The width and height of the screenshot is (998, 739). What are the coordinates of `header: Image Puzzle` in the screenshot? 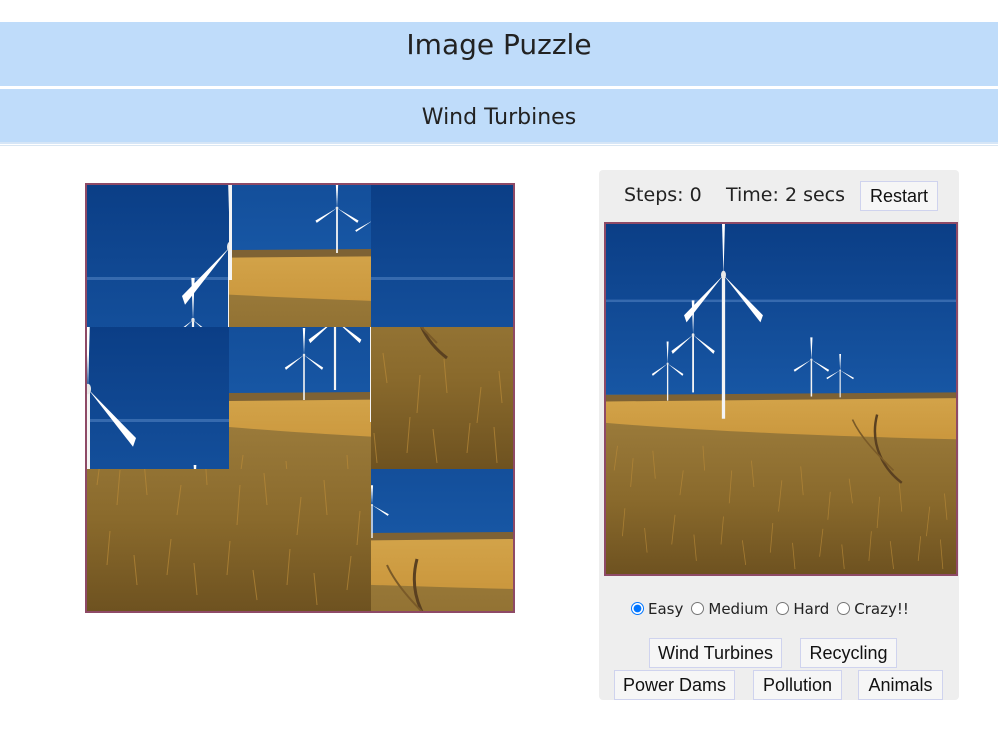 It's located at (499, 54).